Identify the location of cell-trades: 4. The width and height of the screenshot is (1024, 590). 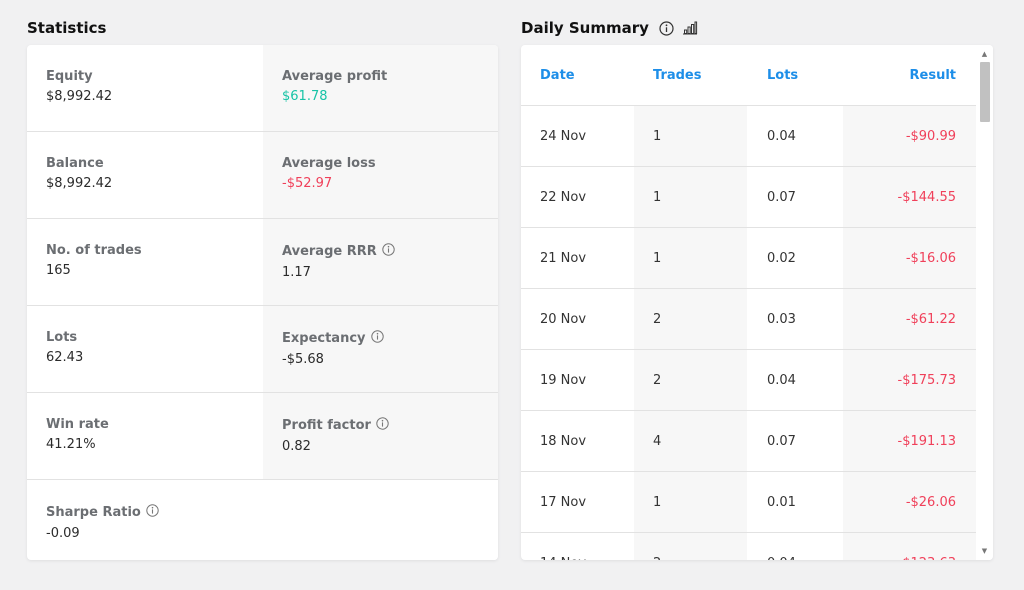
(690, 441).